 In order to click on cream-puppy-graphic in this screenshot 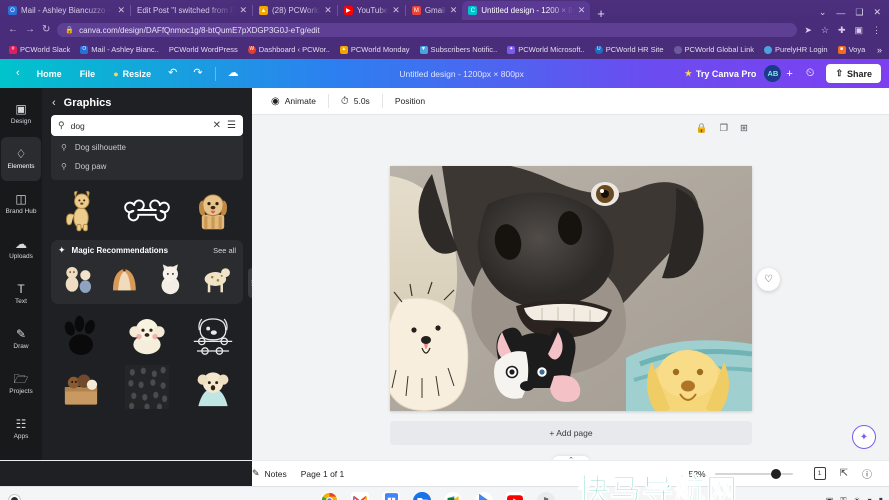, I will do `click(147, 335)`.